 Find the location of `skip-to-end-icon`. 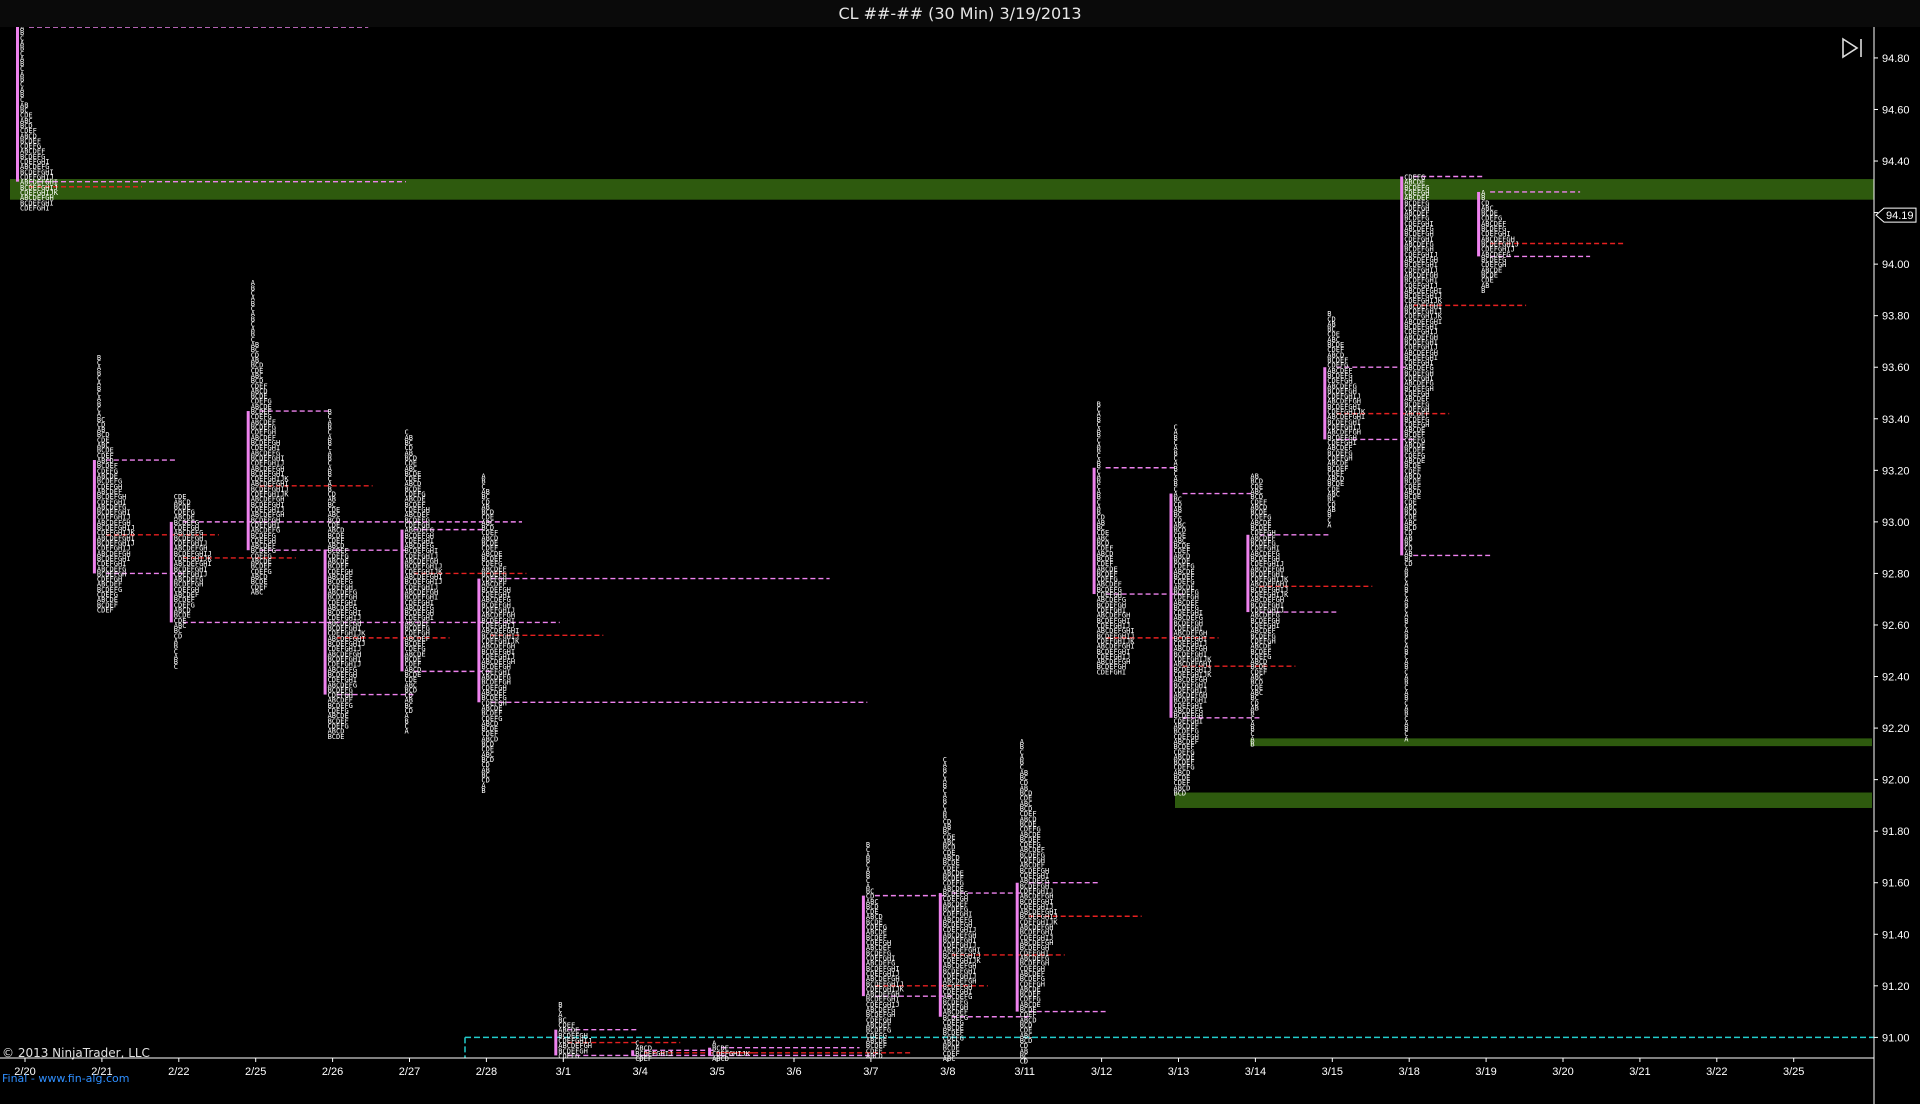

skip-to-end-icon is located at coordinates (1853, 48).